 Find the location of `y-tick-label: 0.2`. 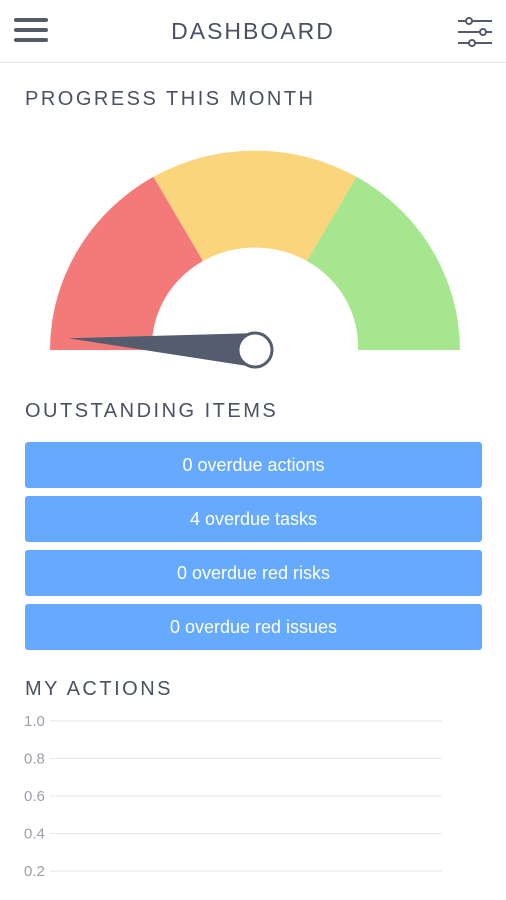

y-tick-label: 0.2 is located at coordinates (34, 871).